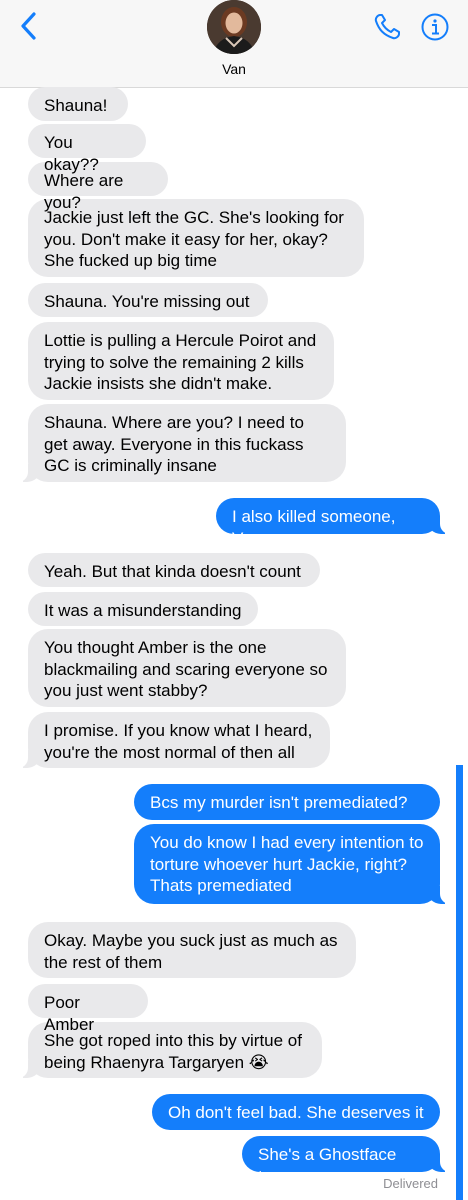 The width and height of the screenshot is (468, 1200). What do you see at coordinates (69, 1013) in the screenshot?
I see `message-text: Poor Amber` at bounding box center [69, 1013].